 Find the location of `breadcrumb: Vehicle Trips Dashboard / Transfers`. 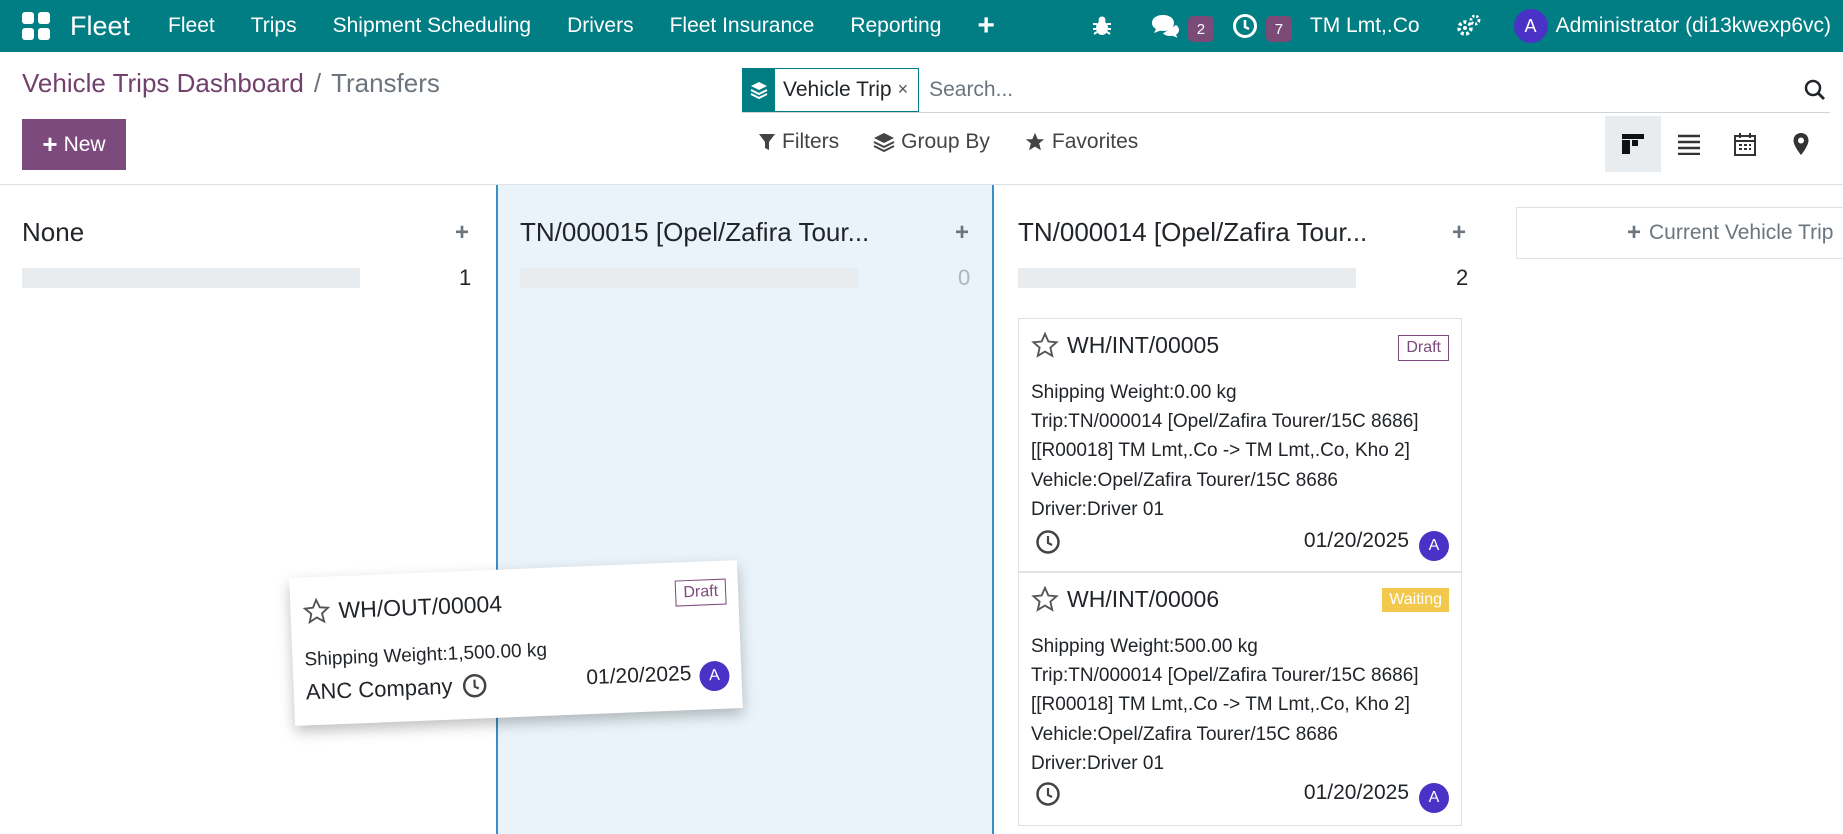

breadcrumb: Vehicle Trips Dashboard / Transfers is located at coordinates (231, 83).